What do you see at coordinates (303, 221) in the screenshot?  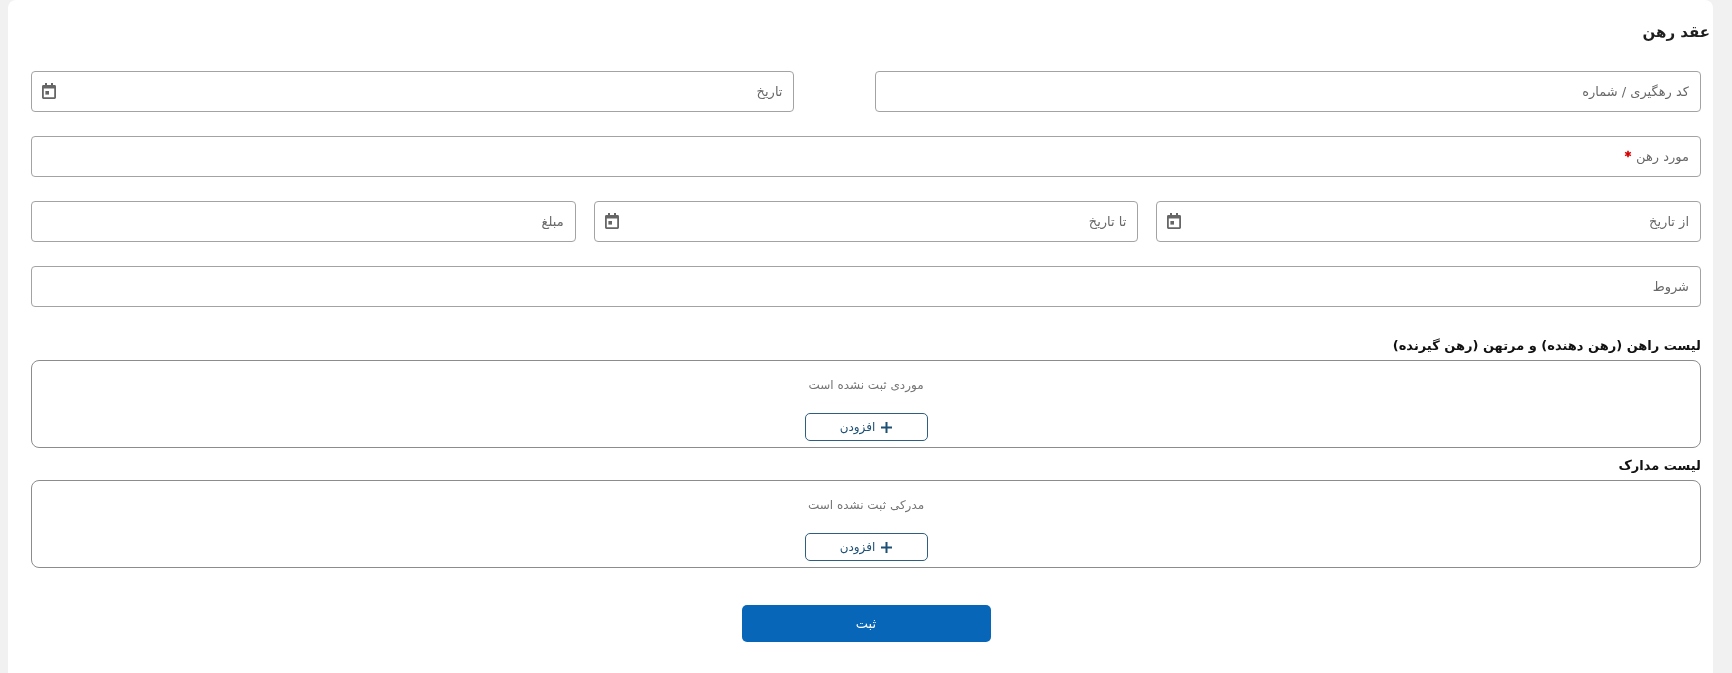 I see `input-field: مبلغ` at bounding box center [303, 221].